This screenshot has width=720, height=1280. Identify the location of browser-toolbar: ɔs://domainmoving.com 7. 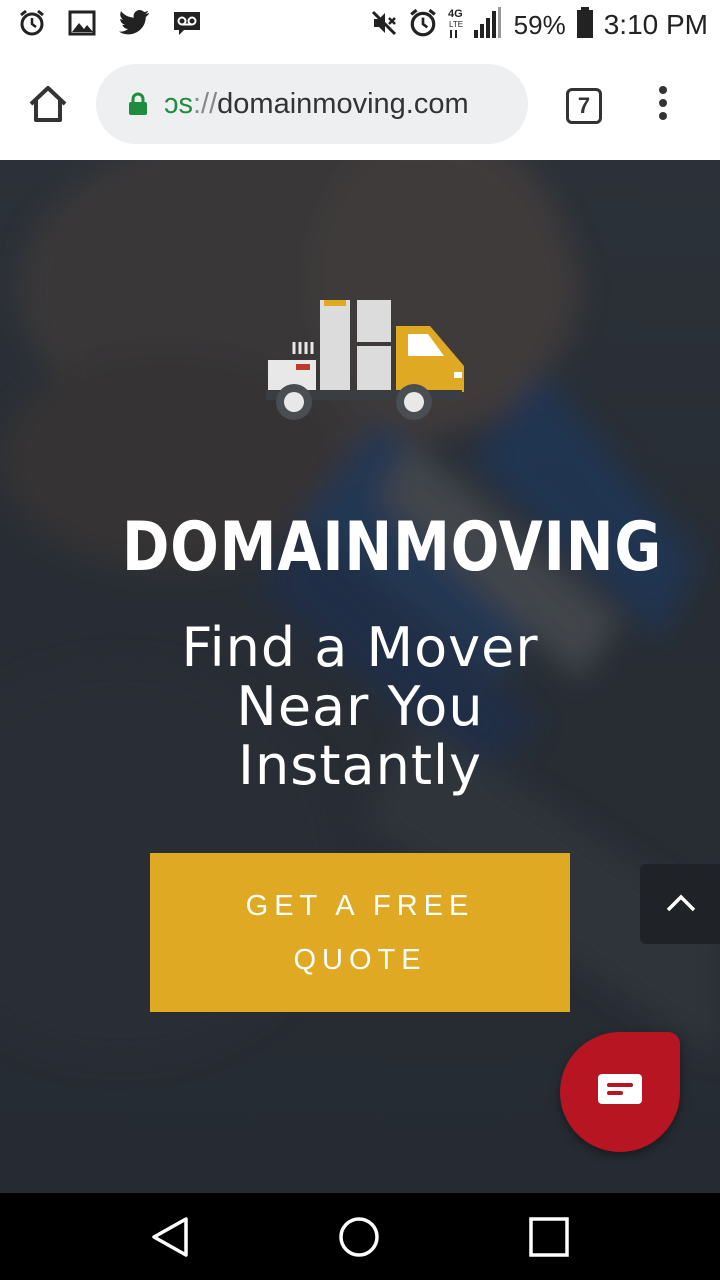
(360, 104).